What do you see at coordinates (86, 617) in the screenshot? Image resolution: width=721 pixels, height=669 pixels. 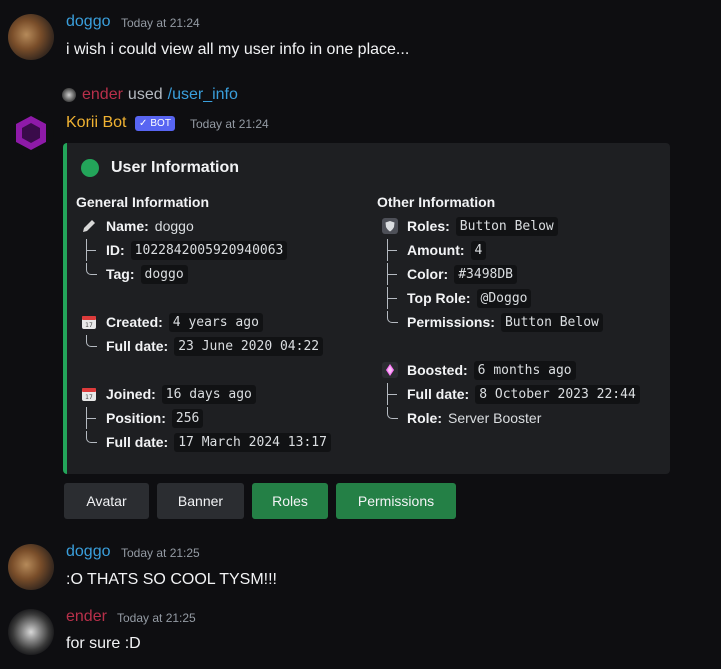 I see `username-ender: ender` at bounding box center [86, 617].